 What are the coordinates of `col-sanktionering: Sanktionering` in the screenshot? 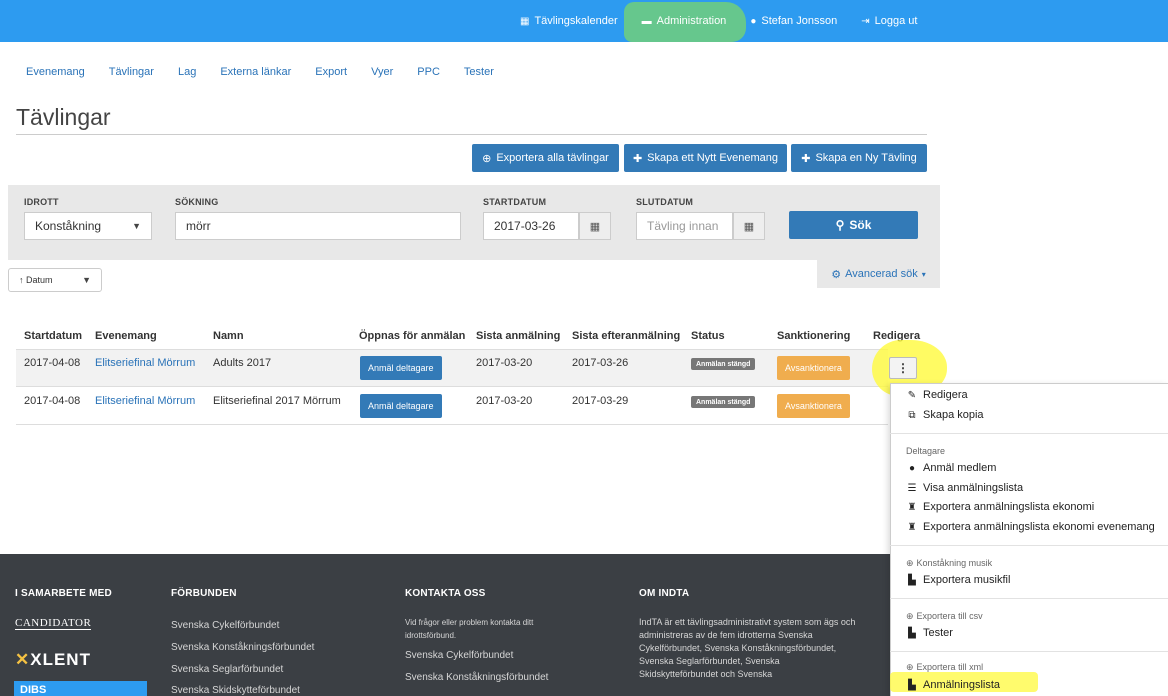 It's located at (814, 336).